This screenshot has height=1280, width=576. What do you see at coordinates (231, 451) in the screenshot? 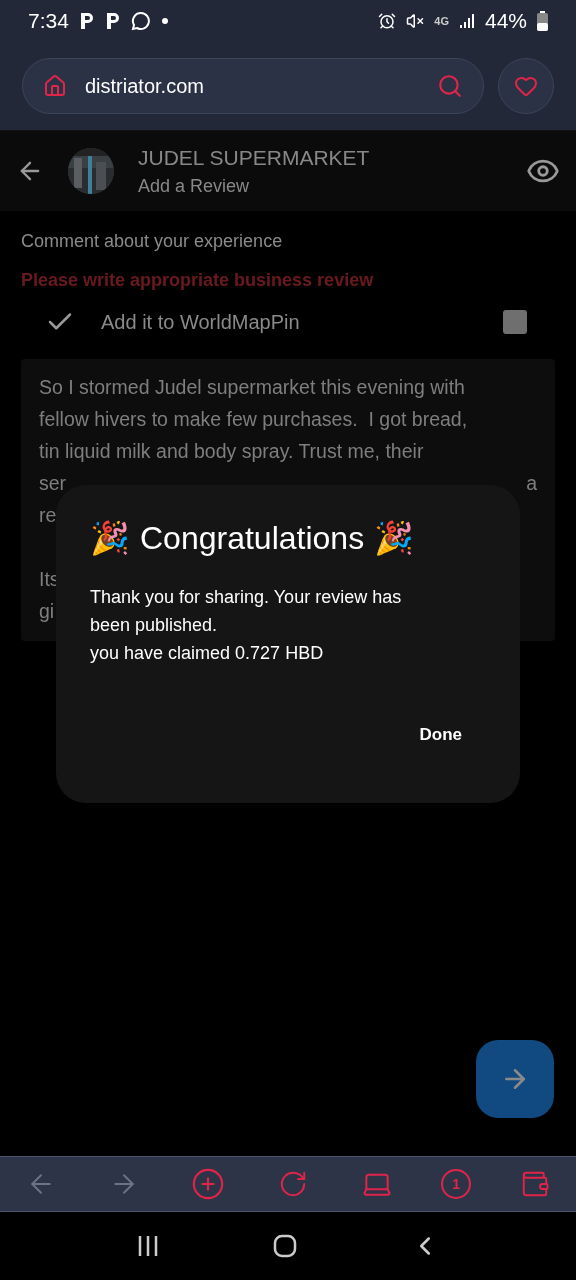
I see `review-text: tin liquid milk and body spray. Trust me, their` at bounding box center [231, 451].